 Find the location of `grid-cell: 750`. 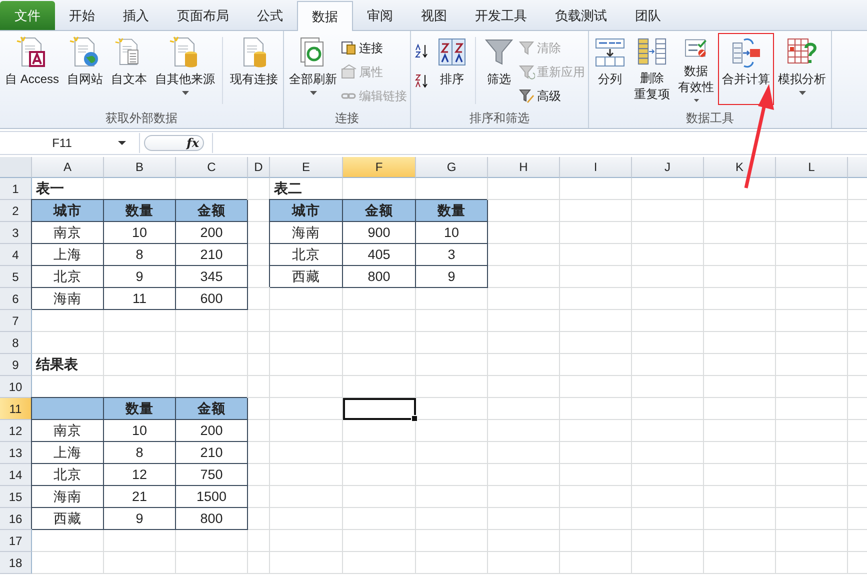

grid-cell: 750 is located at coordinates (212, 475).